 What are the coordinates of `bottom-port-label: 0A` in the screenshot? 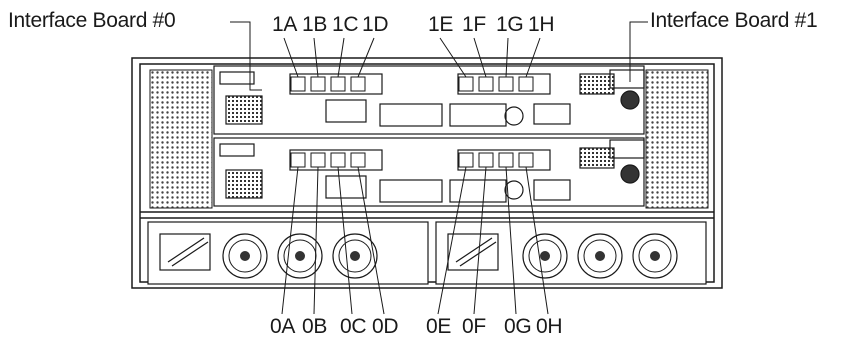 It's located at (283, 326).